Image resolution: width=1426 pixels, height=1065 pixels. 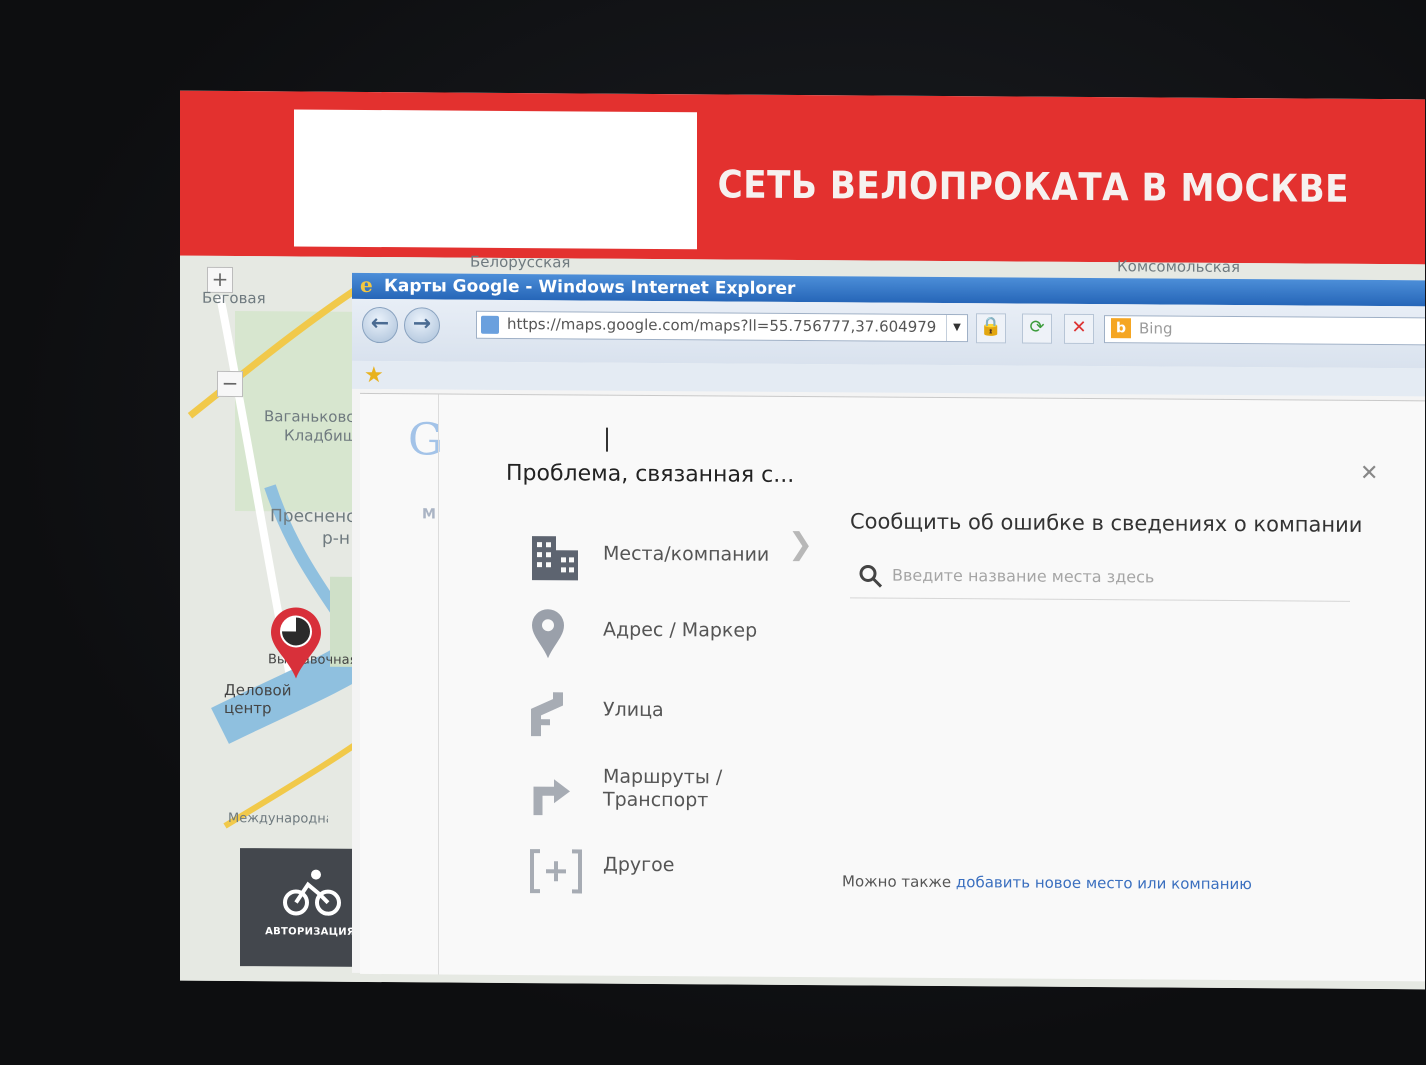 What do you see at coordinates (607, 439) in the screenshot?
I see `text-cursor` at bounding box center [607, 439].